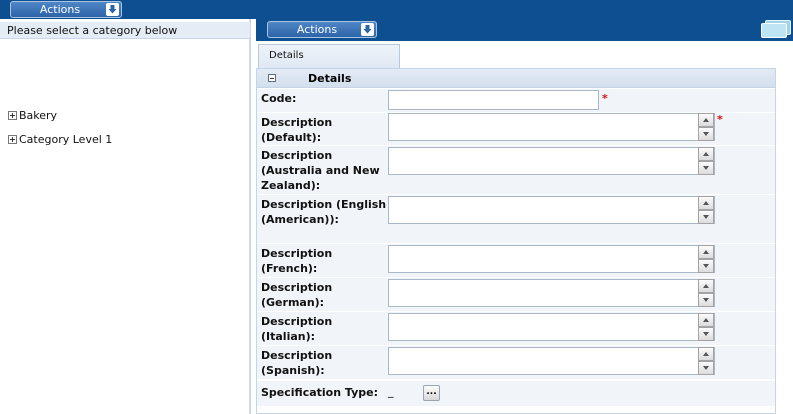 Image resolution: width=793 pixels, height=414 pixels. I want to click on description-default-textarea, so click(551, 127).